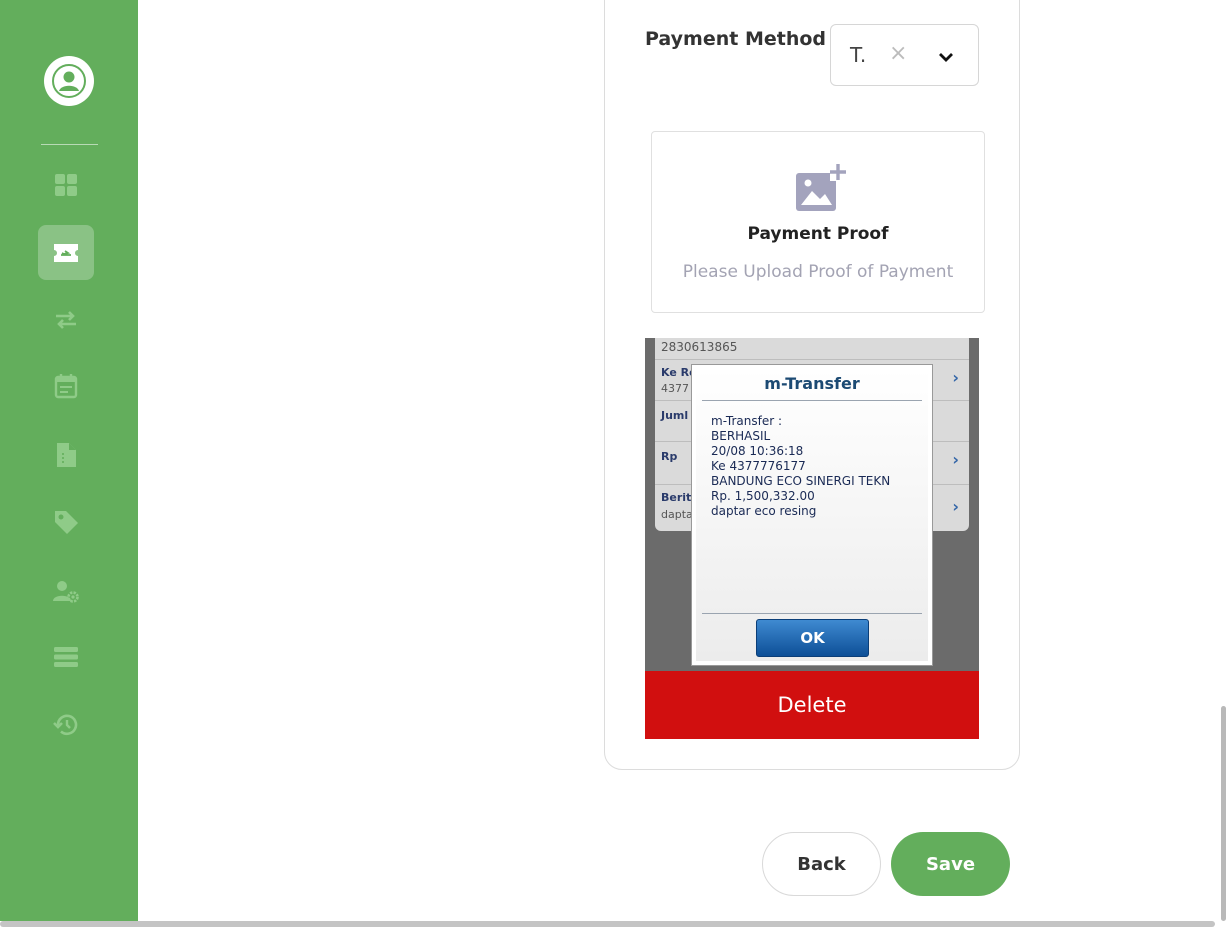 This screenshot has height=927, width=1227. Describe the element at coordinates (950, 864) in the screenshot. I see `save-button: Save` at that location.